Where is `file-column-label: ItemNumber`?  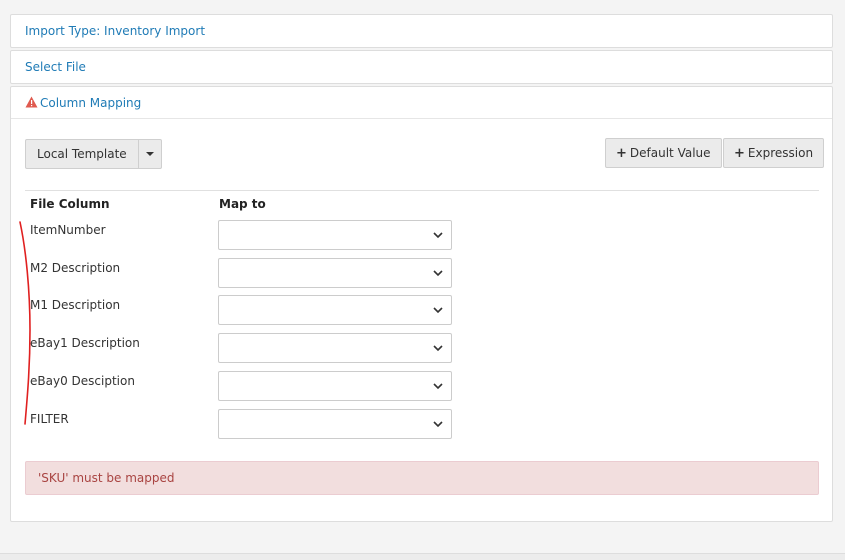
file-column-label: ItemNumber is located at coordinates (68, 230).